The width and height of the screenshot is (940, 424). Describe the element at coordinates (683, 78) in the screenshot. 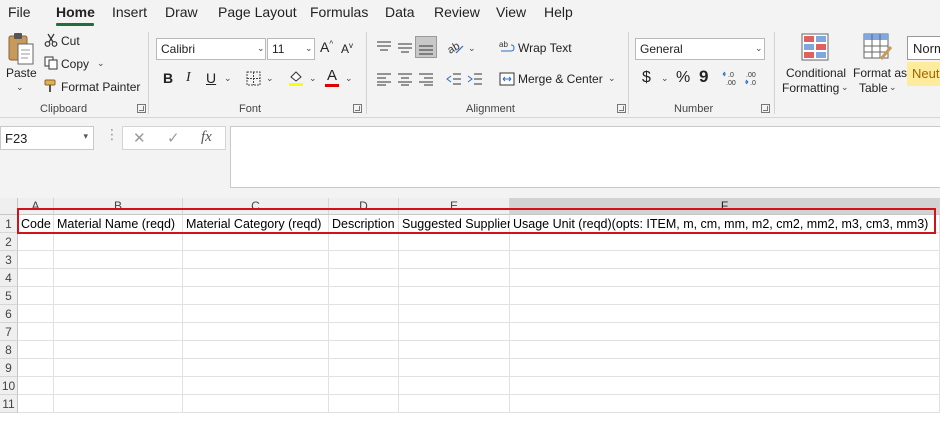

I see `percent-button: %` at that location.